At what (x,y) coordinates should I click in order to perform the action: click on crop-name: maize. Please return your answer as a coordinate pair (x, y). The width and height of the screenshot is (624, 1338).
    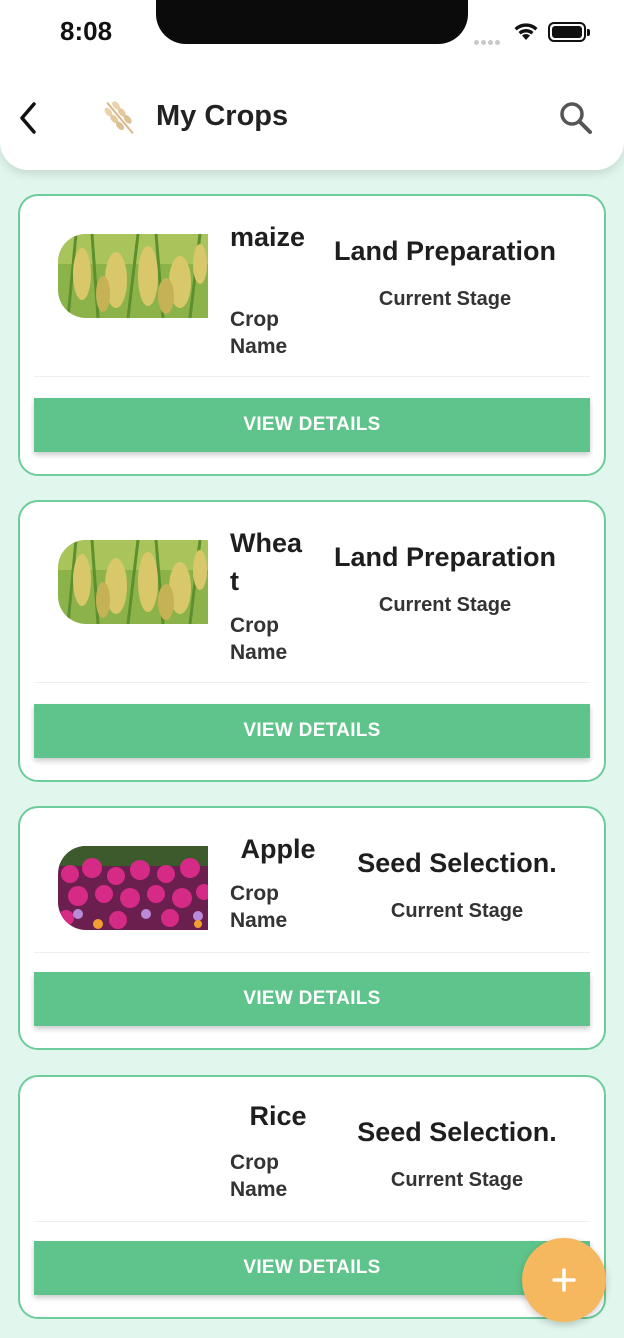
    Looking at the image, I should click on (268, 237).